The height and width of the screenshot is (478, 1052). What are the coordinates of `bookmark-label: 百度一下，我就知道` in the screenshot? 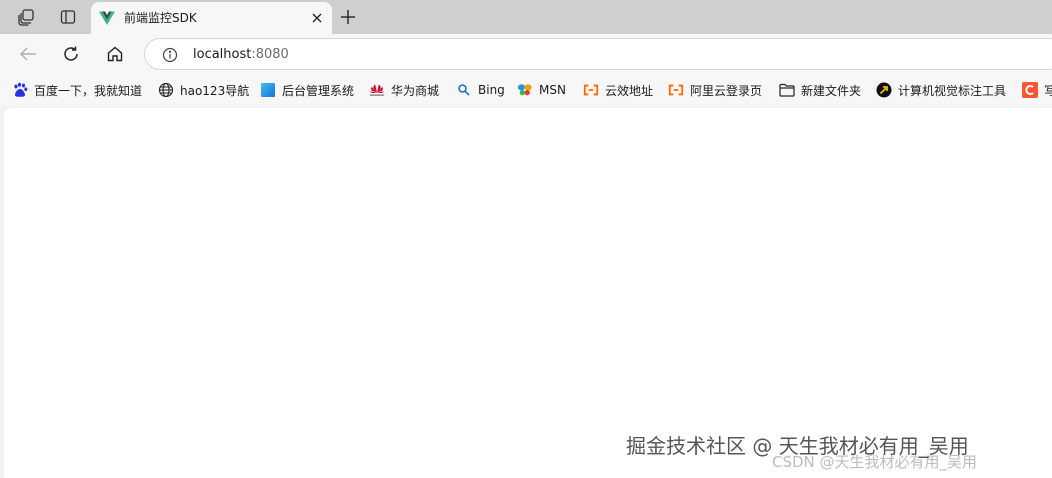 It's located at (88, 90).